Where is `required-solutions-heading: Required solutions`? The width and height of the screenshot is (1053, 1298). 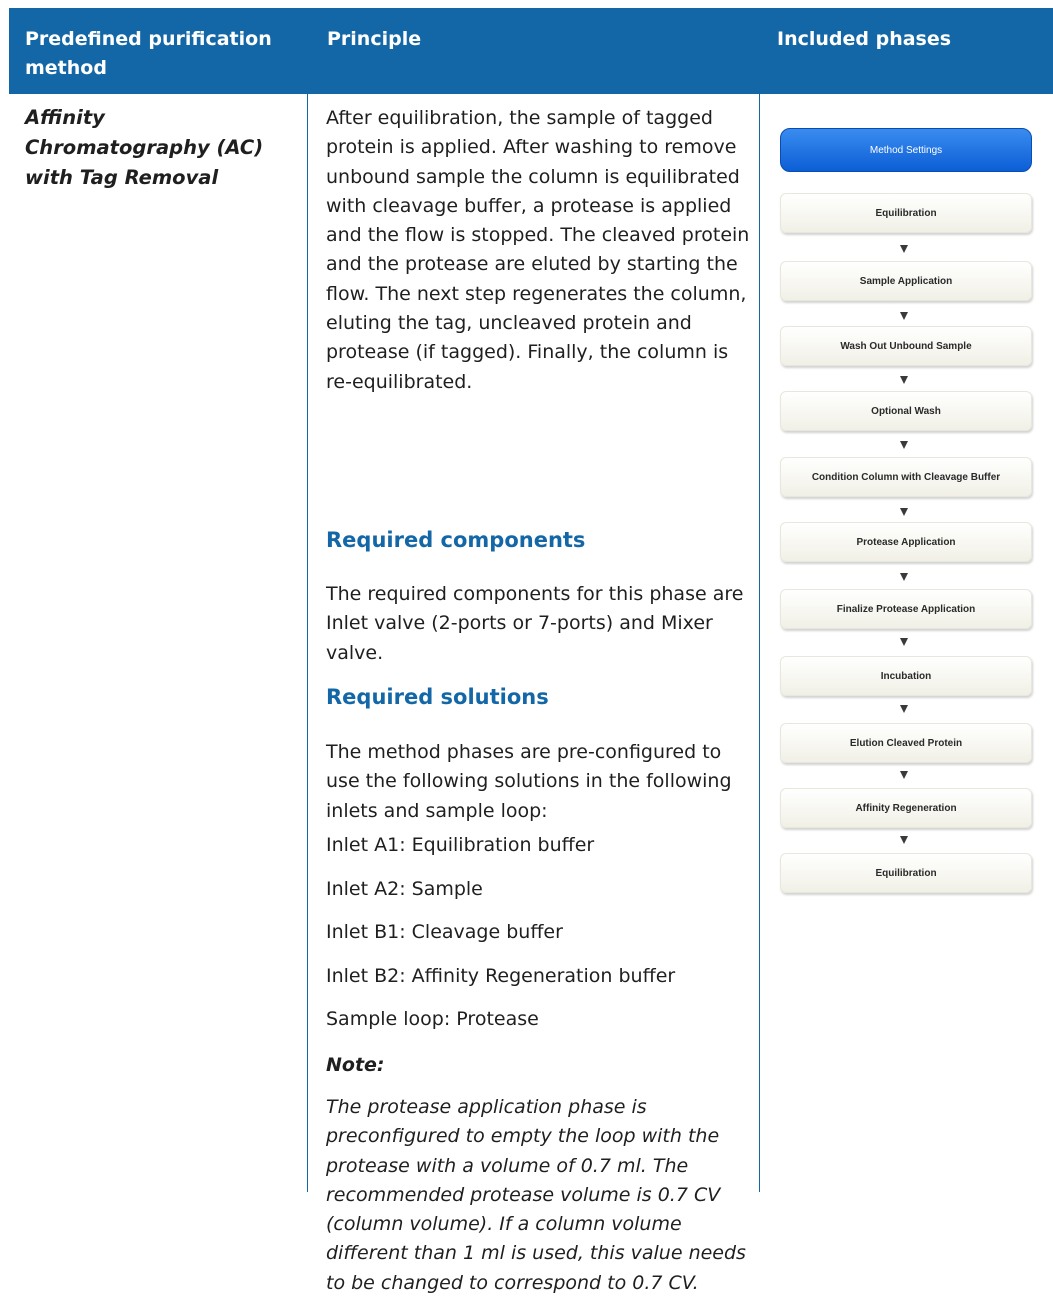 required-solutions-heading: Required solutions is located at coordinates (437, 697).